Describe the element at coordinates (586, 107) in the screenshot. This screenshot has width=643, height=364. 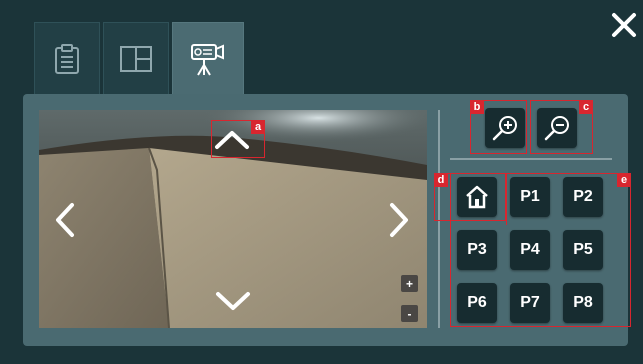
I see `annotation-label-c: c` at that location.